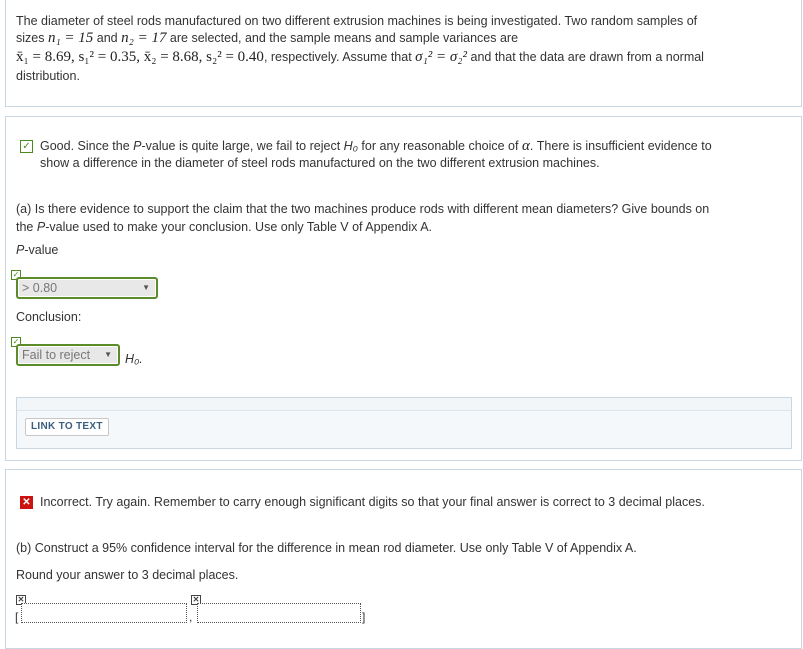 The width and height of the screenshot is (803, 649). What do you see at coordinates (439, 146) in the screenshot?
I see `feedback-fragment: for any reasonable choice of` at bounding box center [439, 146].